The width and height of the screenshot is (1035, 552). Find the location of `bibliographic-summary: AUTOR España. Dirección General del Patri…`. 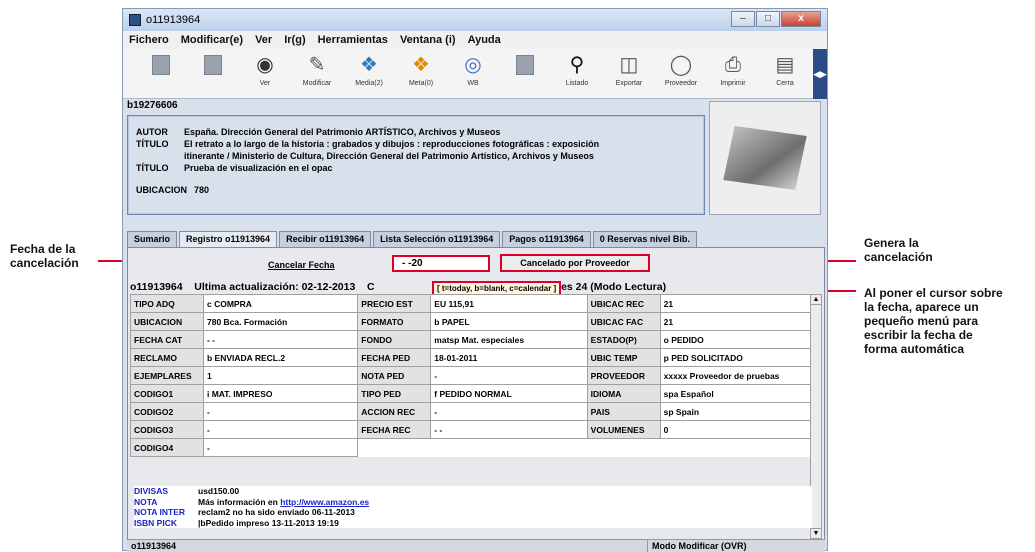

bibliographic-summary: AUTOR España. Dirección General del Patri… is located at coordinates (416, 165).